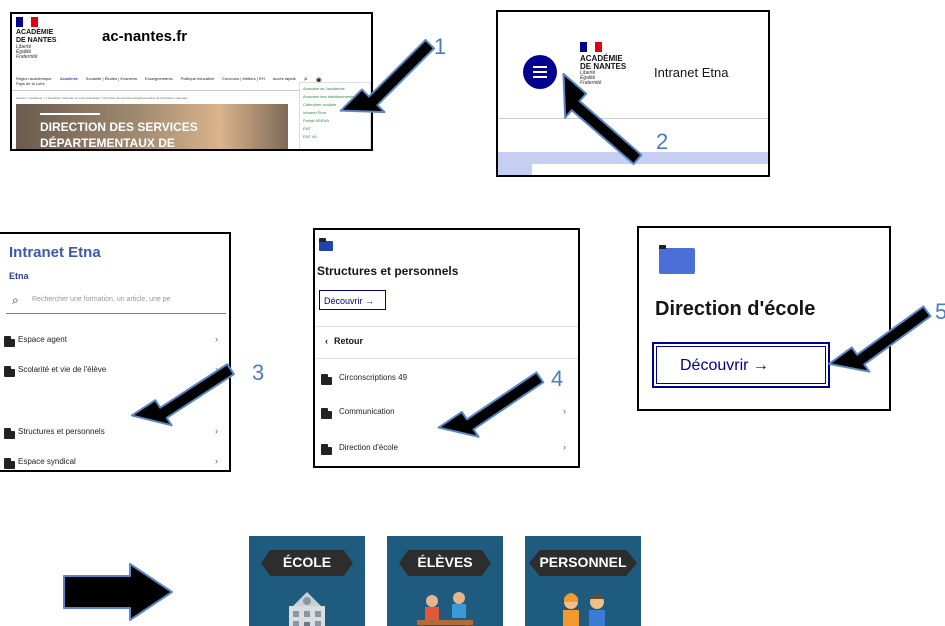 Image resolution: width=945 pixels, height=626 pixels. I want to click on menu-item-circonscriptions: Circonscriptions 49, so click(446, 380).